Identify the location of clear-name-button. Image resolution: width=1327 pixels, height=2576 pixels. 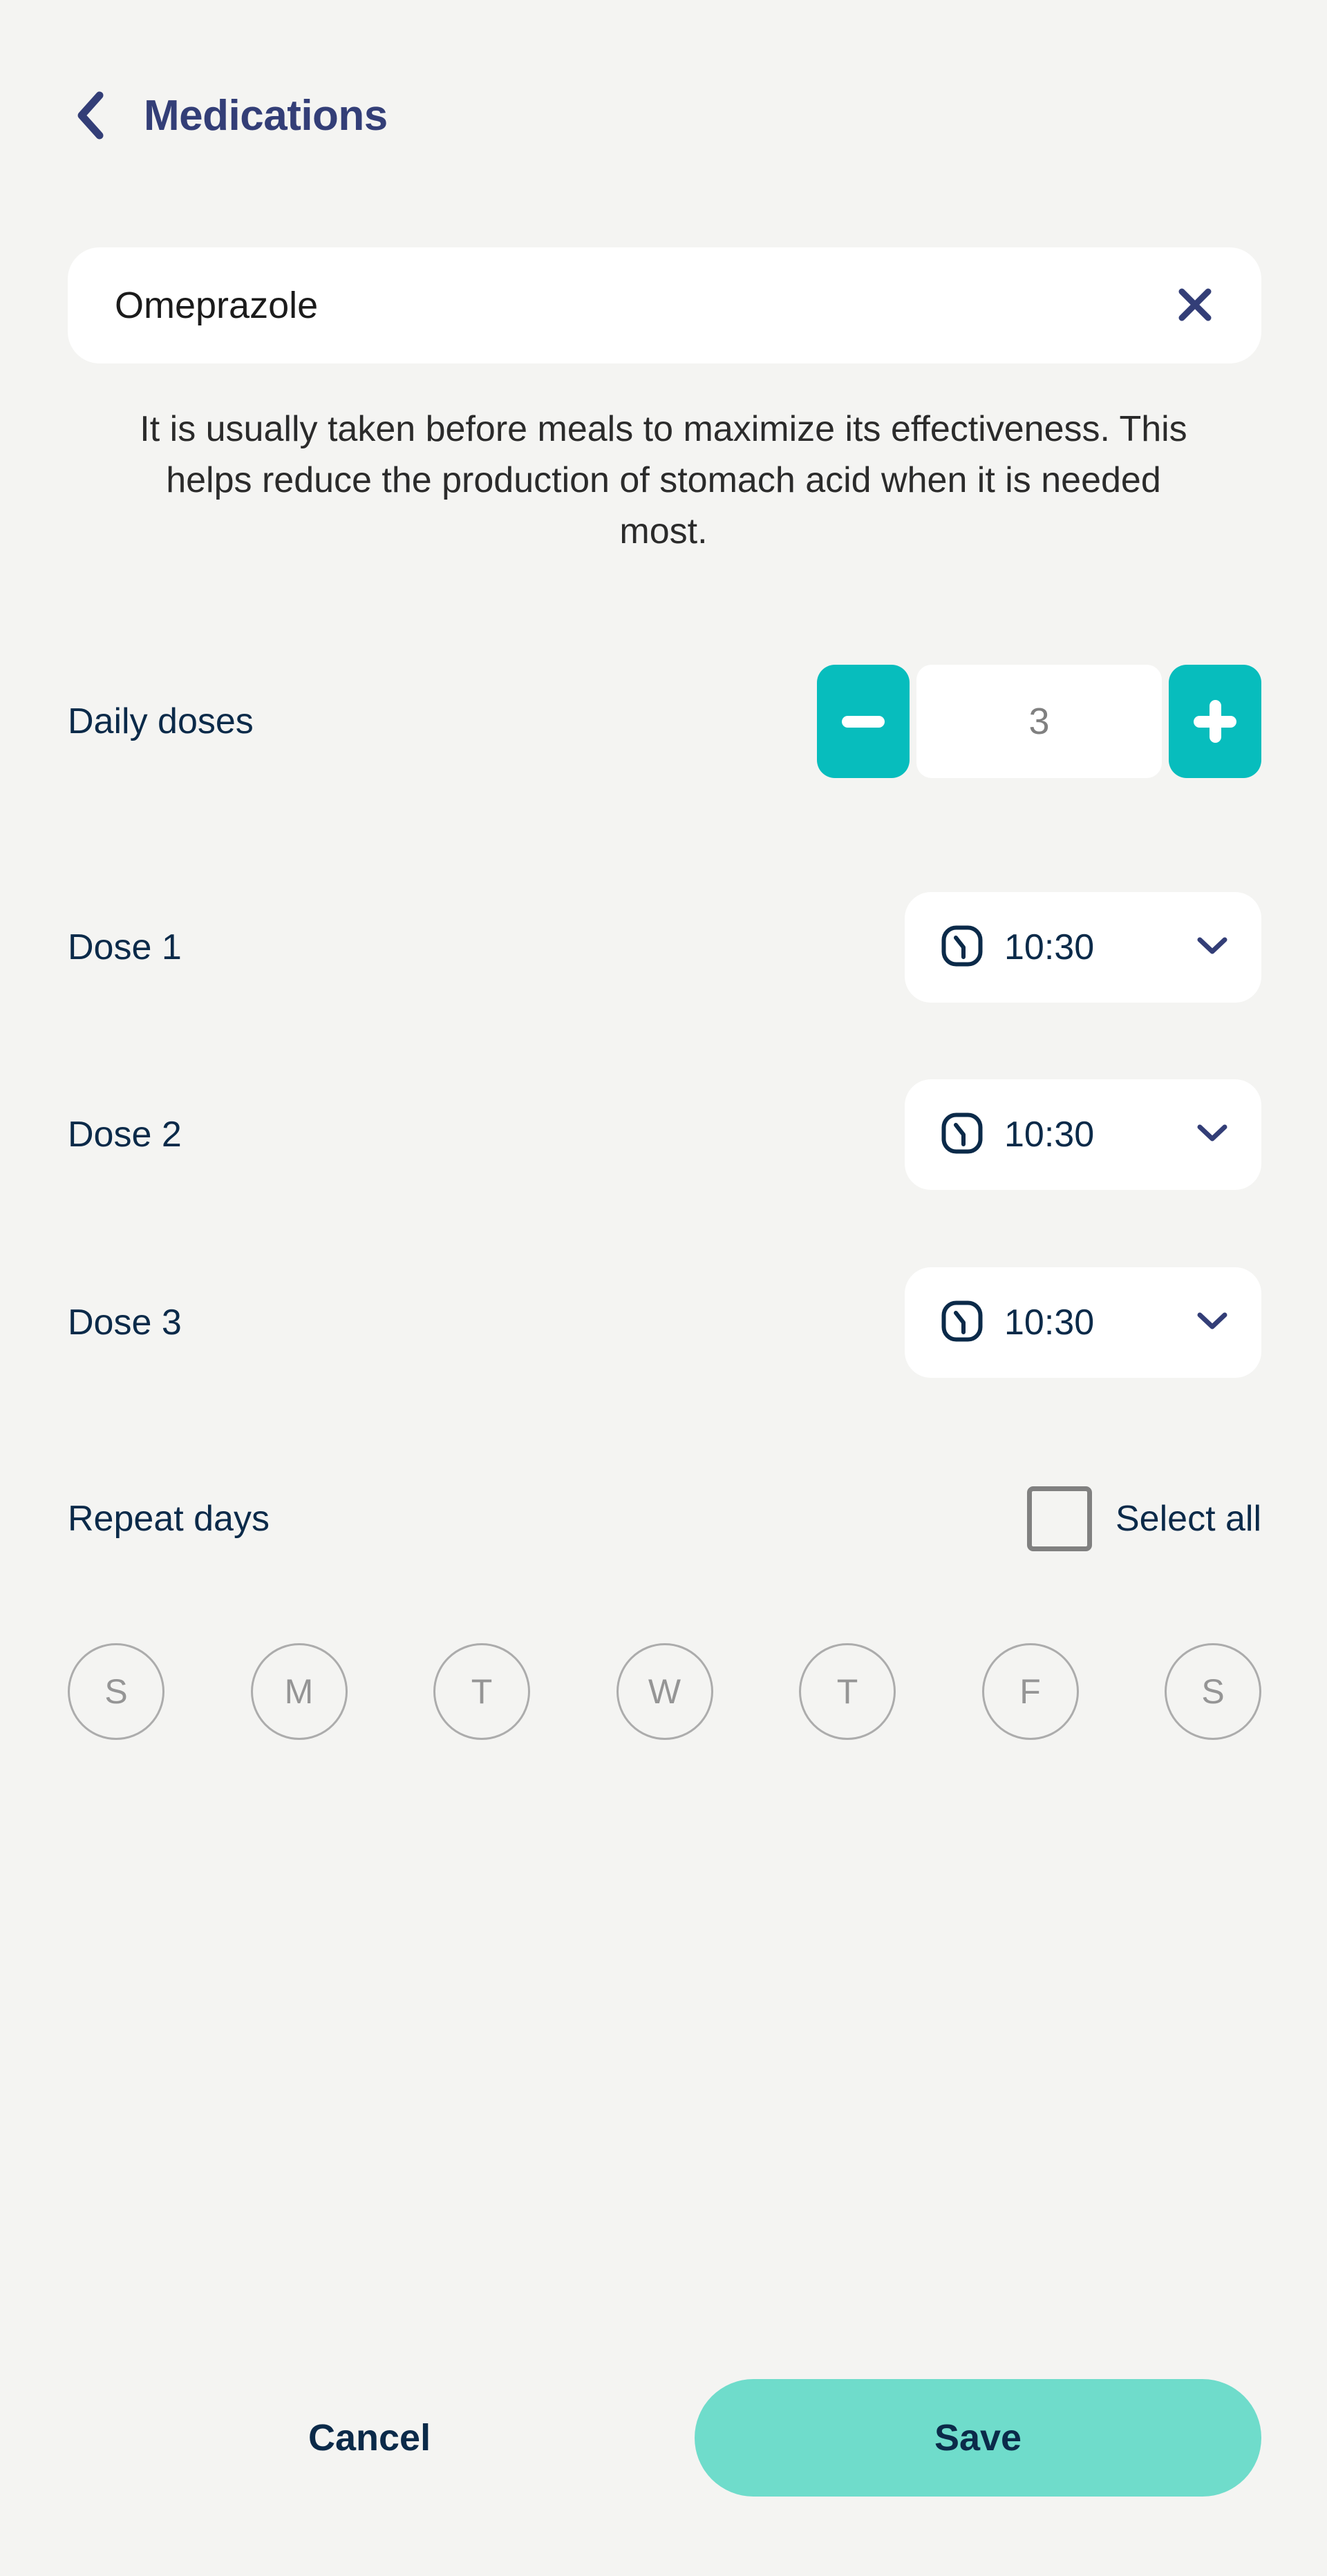
(1195, 305).